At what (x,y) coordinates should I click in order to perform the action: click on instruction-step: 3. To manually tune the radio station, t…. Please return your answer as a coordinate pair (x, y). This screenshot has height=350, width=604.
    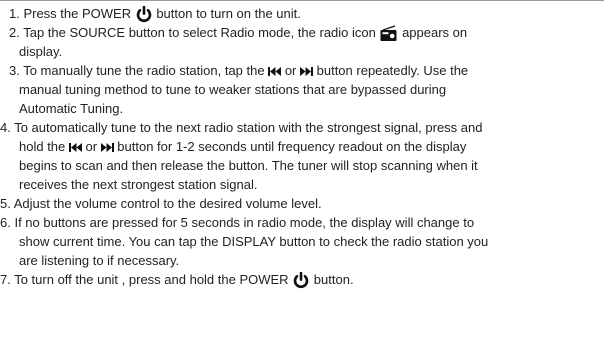
    Looking at the image, I should click on (239, 71).